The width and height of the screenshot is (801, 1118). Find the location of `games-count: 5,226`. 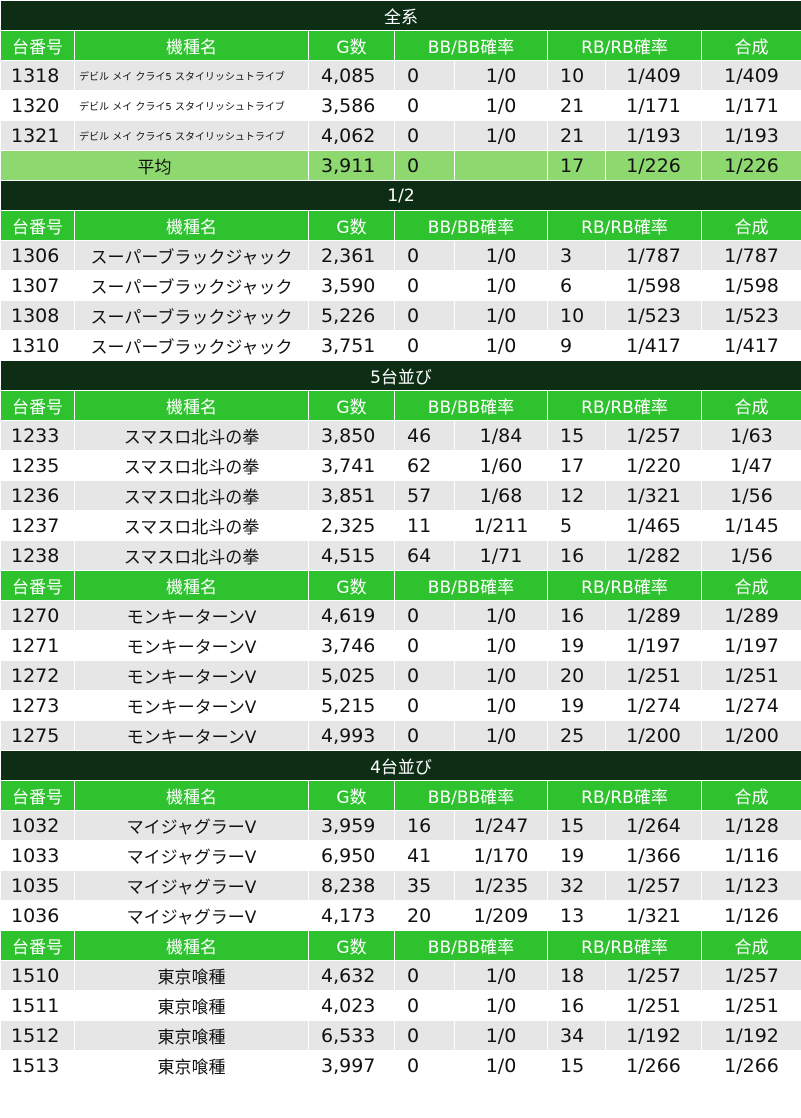

games-count: 5,226 is located at coordinates (351, 315).